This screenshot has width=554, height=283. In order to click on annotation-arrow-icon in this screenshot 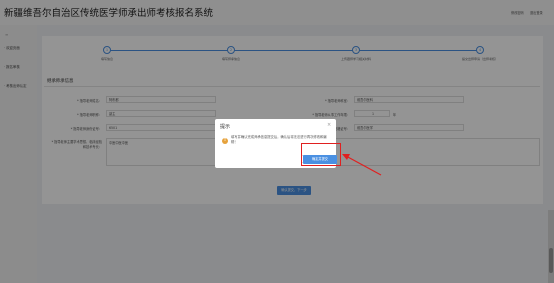, I will do `click(362, 165)`.